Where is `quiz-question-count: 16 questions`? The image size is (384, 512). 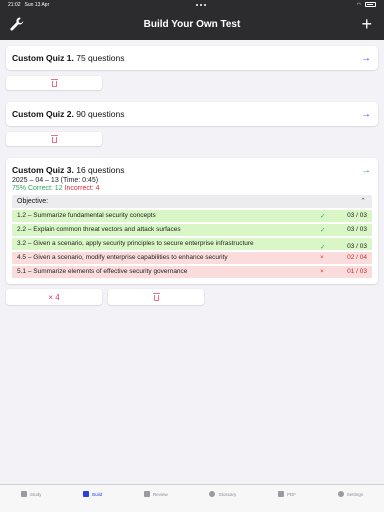 quiz-question-count: 16 questions is located at coordinates (99, 170).